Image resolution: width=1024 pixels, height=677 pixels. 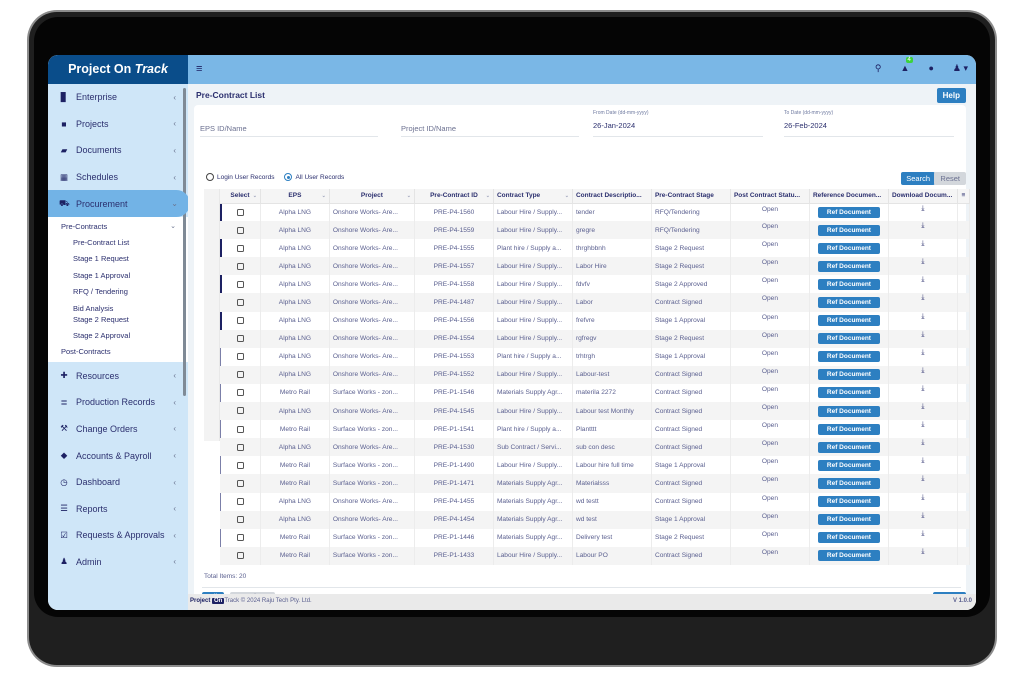 I want to click on column-header-pre-contract-stage: Pre-Contract Stage, so click(x=691, y=196).